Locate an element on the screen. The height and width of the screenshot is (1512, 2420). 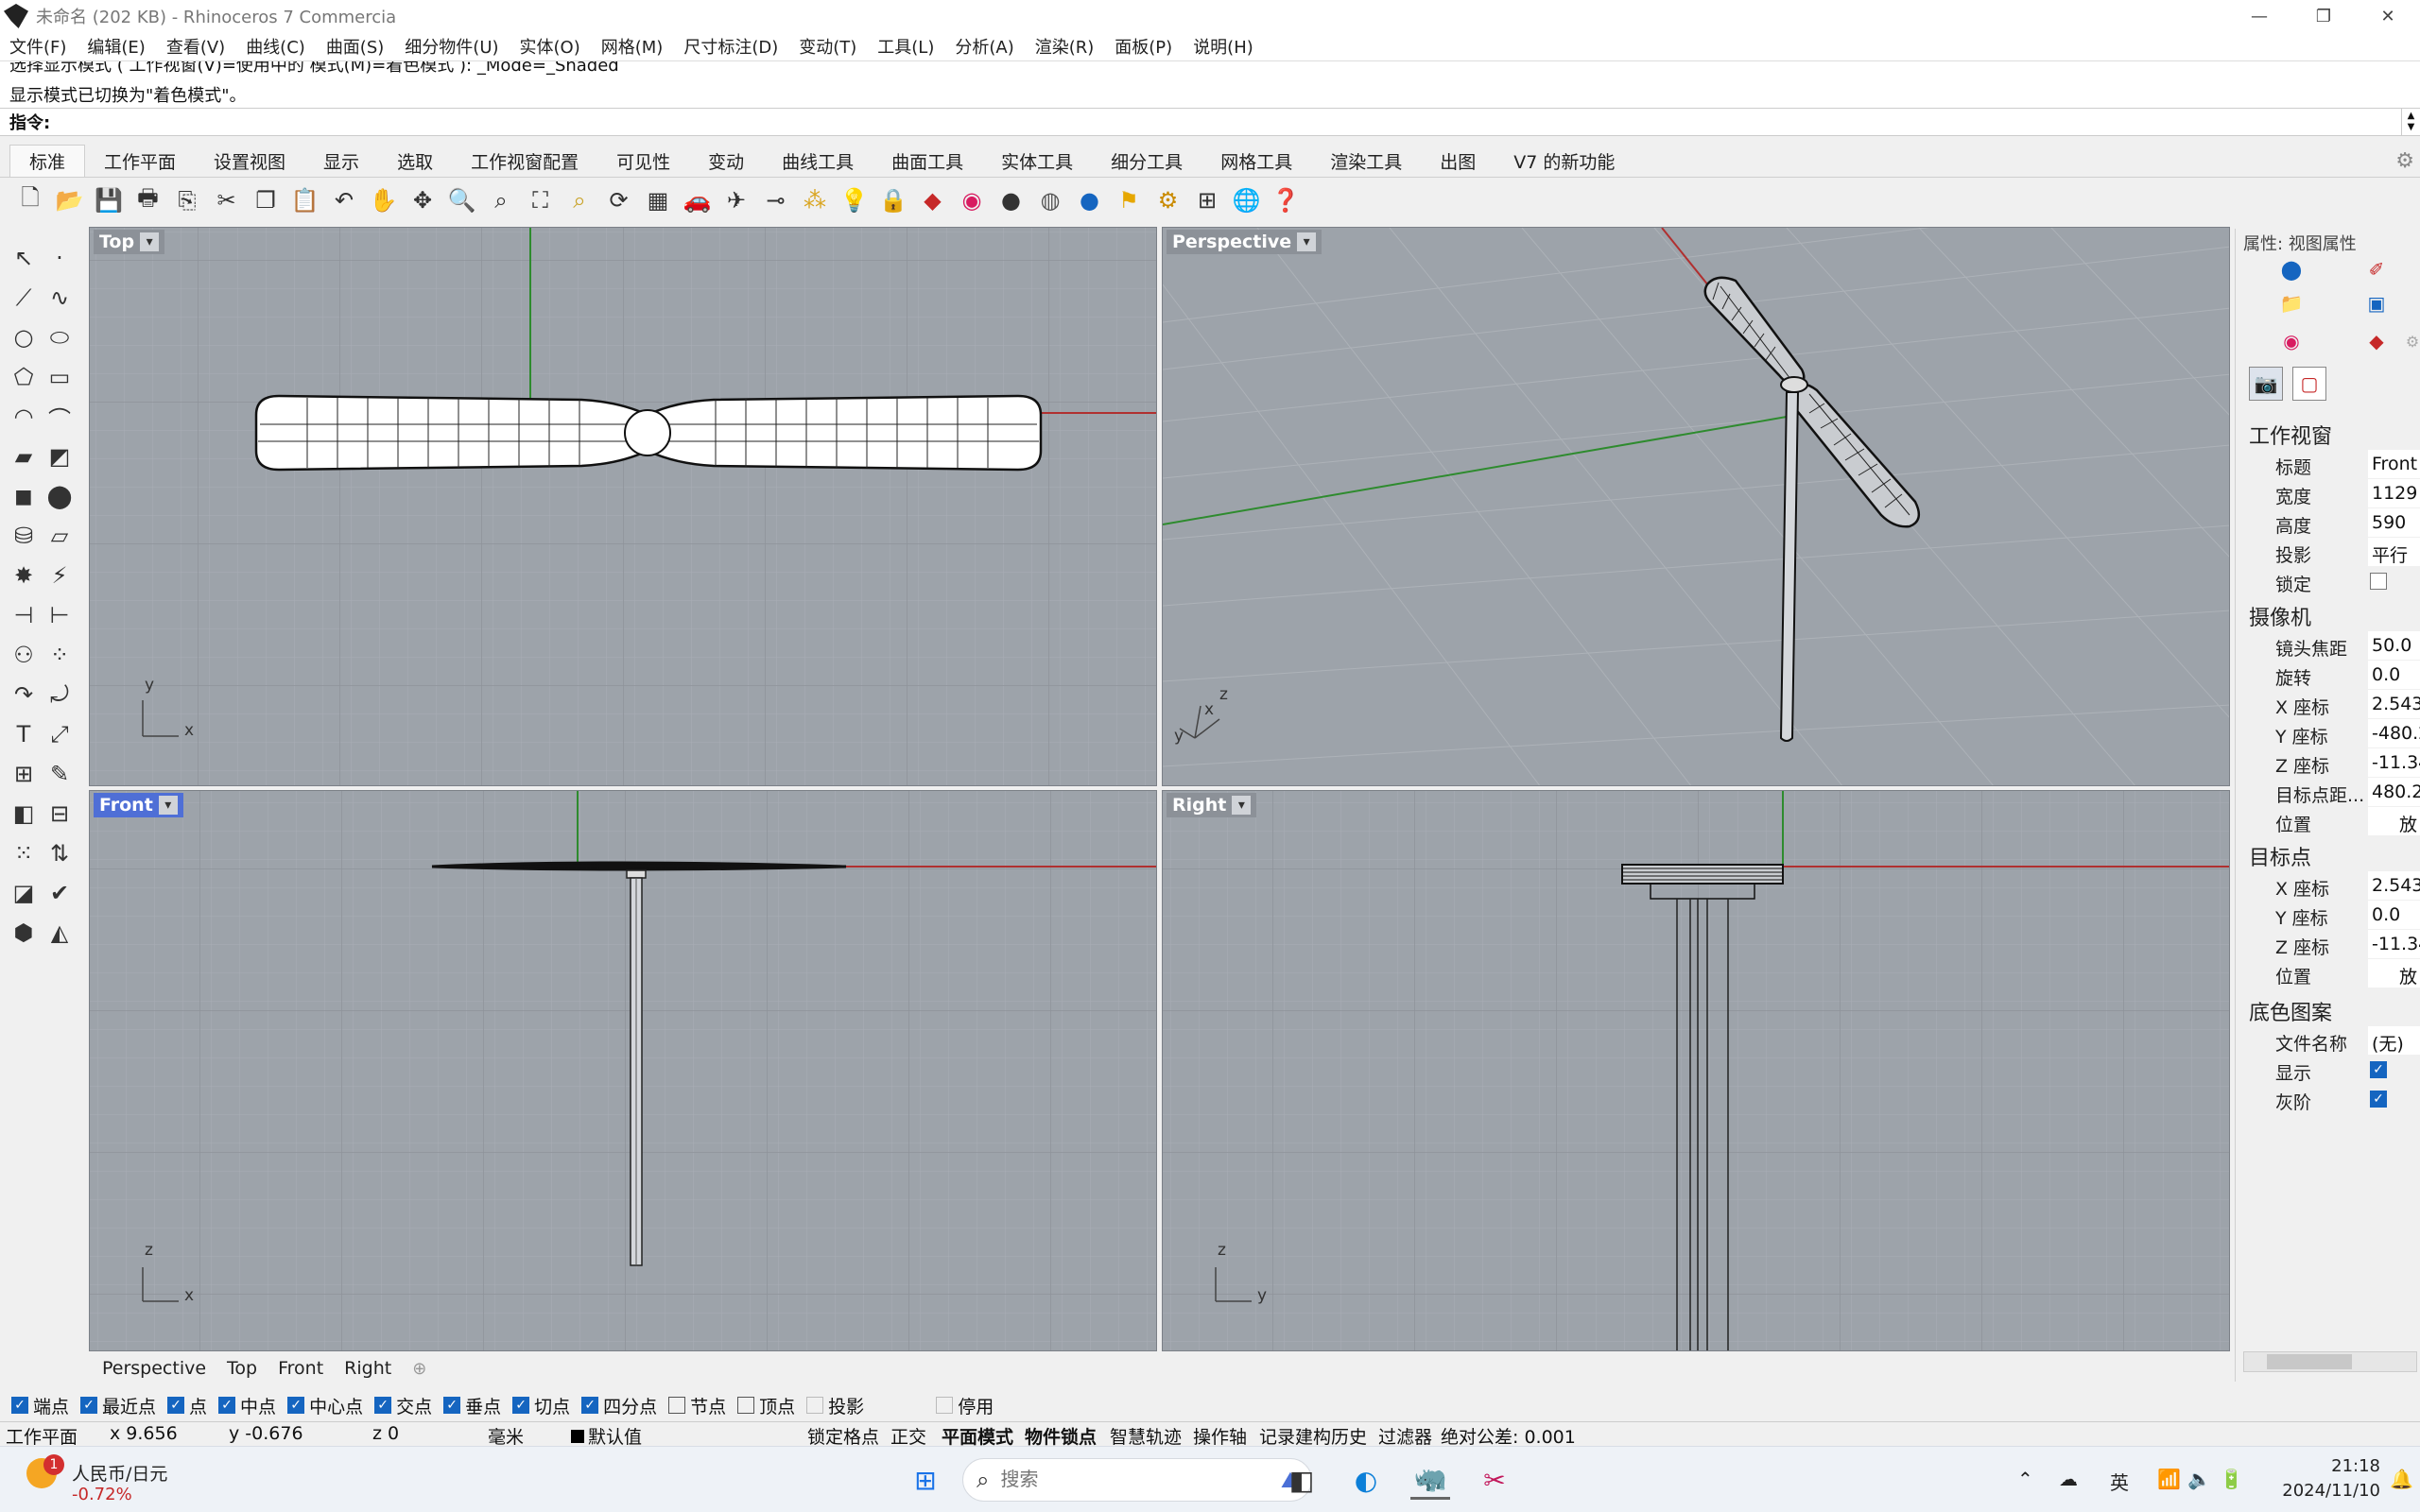
start-windows-icon: ⊞ is located at coordinates (925, 1480).